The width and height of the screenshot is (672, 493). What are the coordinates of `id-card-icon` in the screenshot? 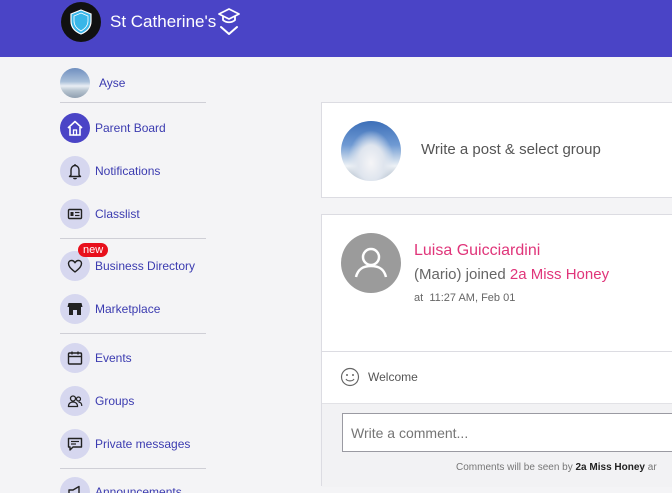 It's located at (75, 214).